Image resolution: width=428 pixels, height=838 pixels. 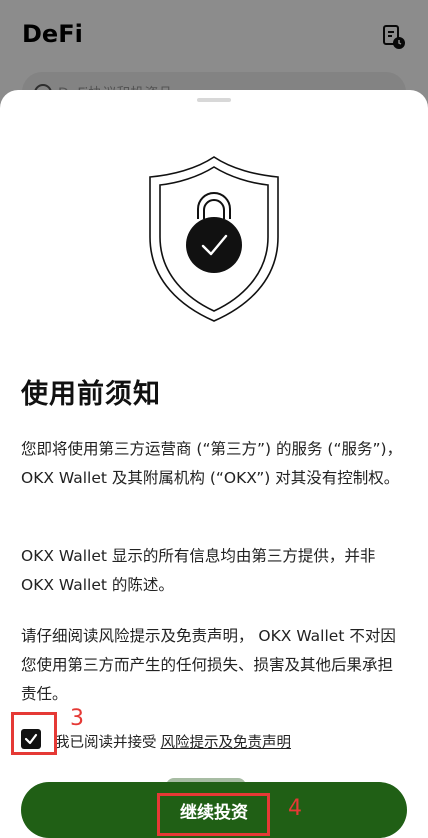 I want to click on annotation-box-button, so click(x=213, y=814).